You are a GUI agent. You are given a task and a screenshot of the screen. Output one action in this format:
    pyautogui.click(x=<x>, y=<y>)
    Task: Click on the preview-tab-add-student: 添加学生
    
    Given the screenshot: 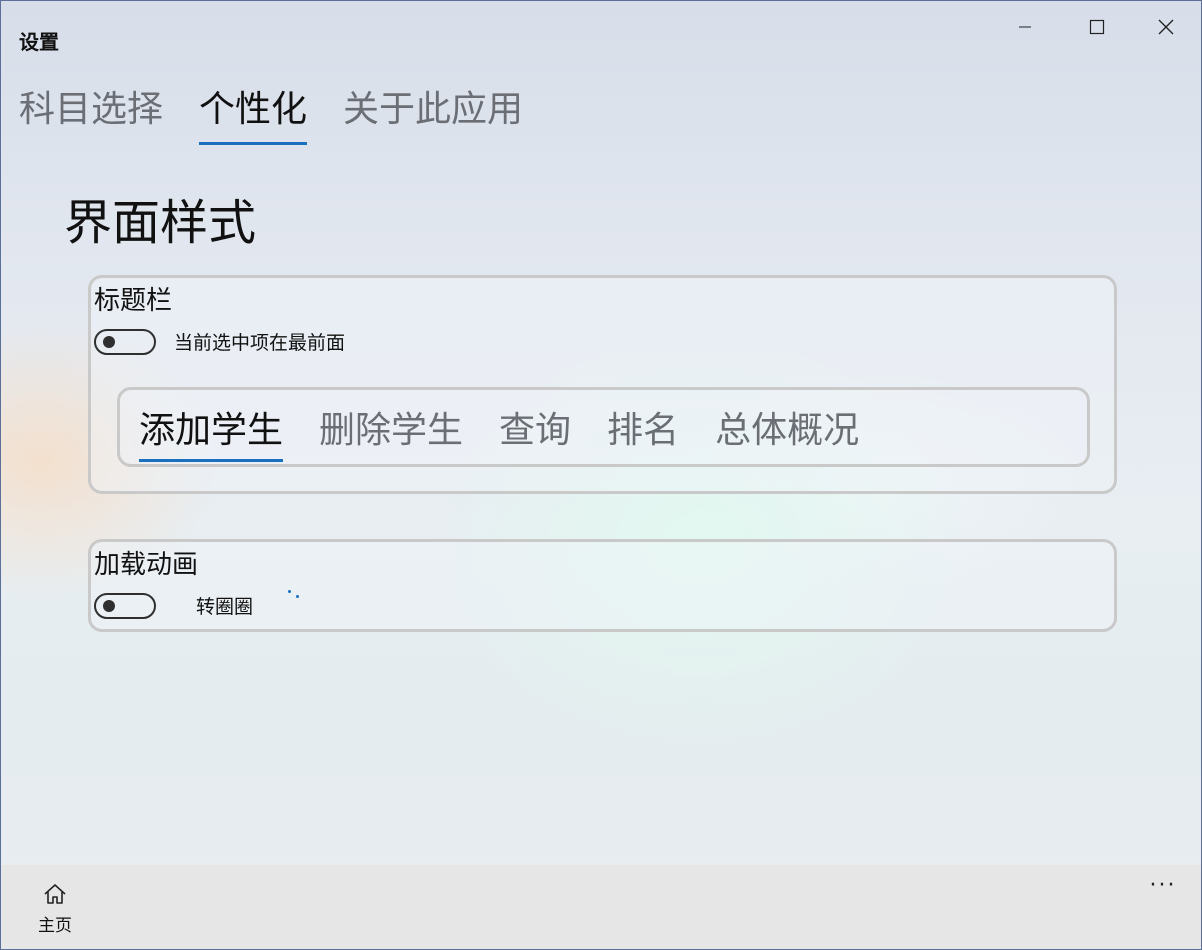 What is the action you would take?
    pyautogui.click(x=211, y=435)
    